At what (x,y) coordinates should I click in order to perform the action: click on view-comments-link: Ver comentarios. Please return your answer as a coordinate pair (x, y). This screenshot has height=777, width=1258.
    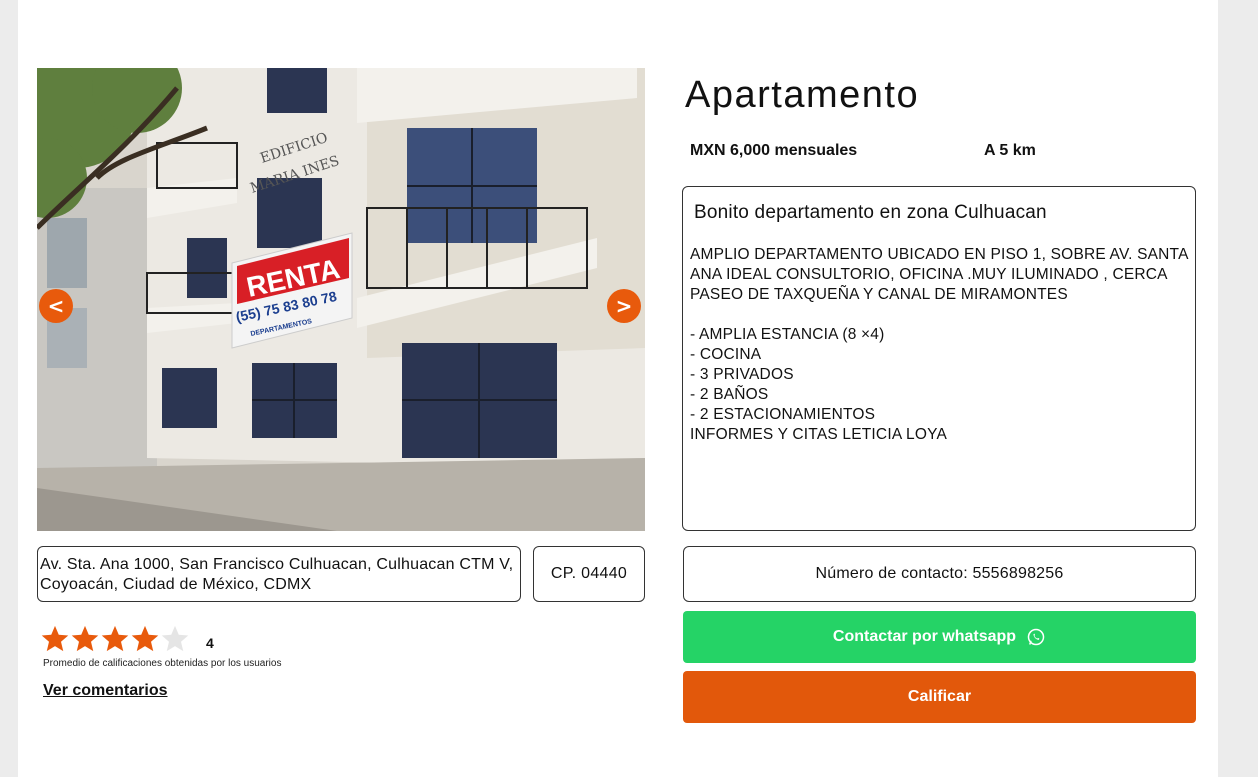
    Looking at the image, I should click on (105, 691).